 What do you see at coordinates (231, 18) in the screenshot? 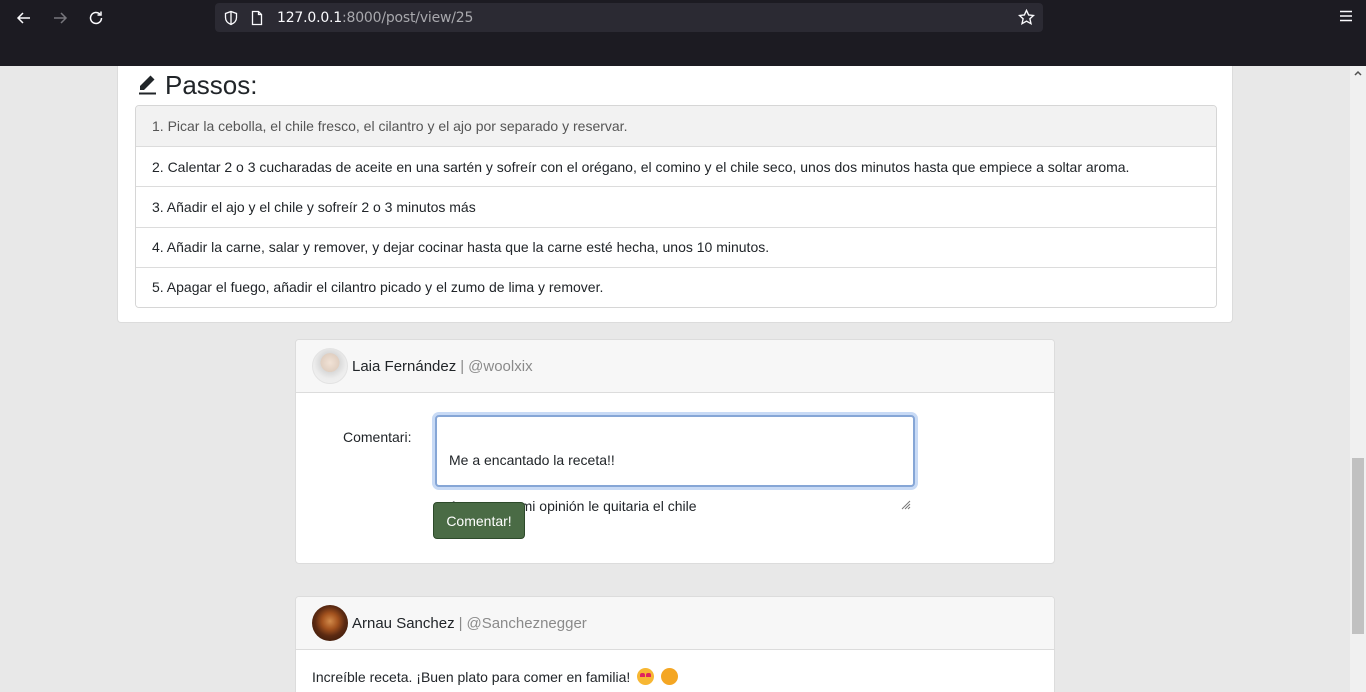
I see `shield-icon` at bounding box center [231, 18].